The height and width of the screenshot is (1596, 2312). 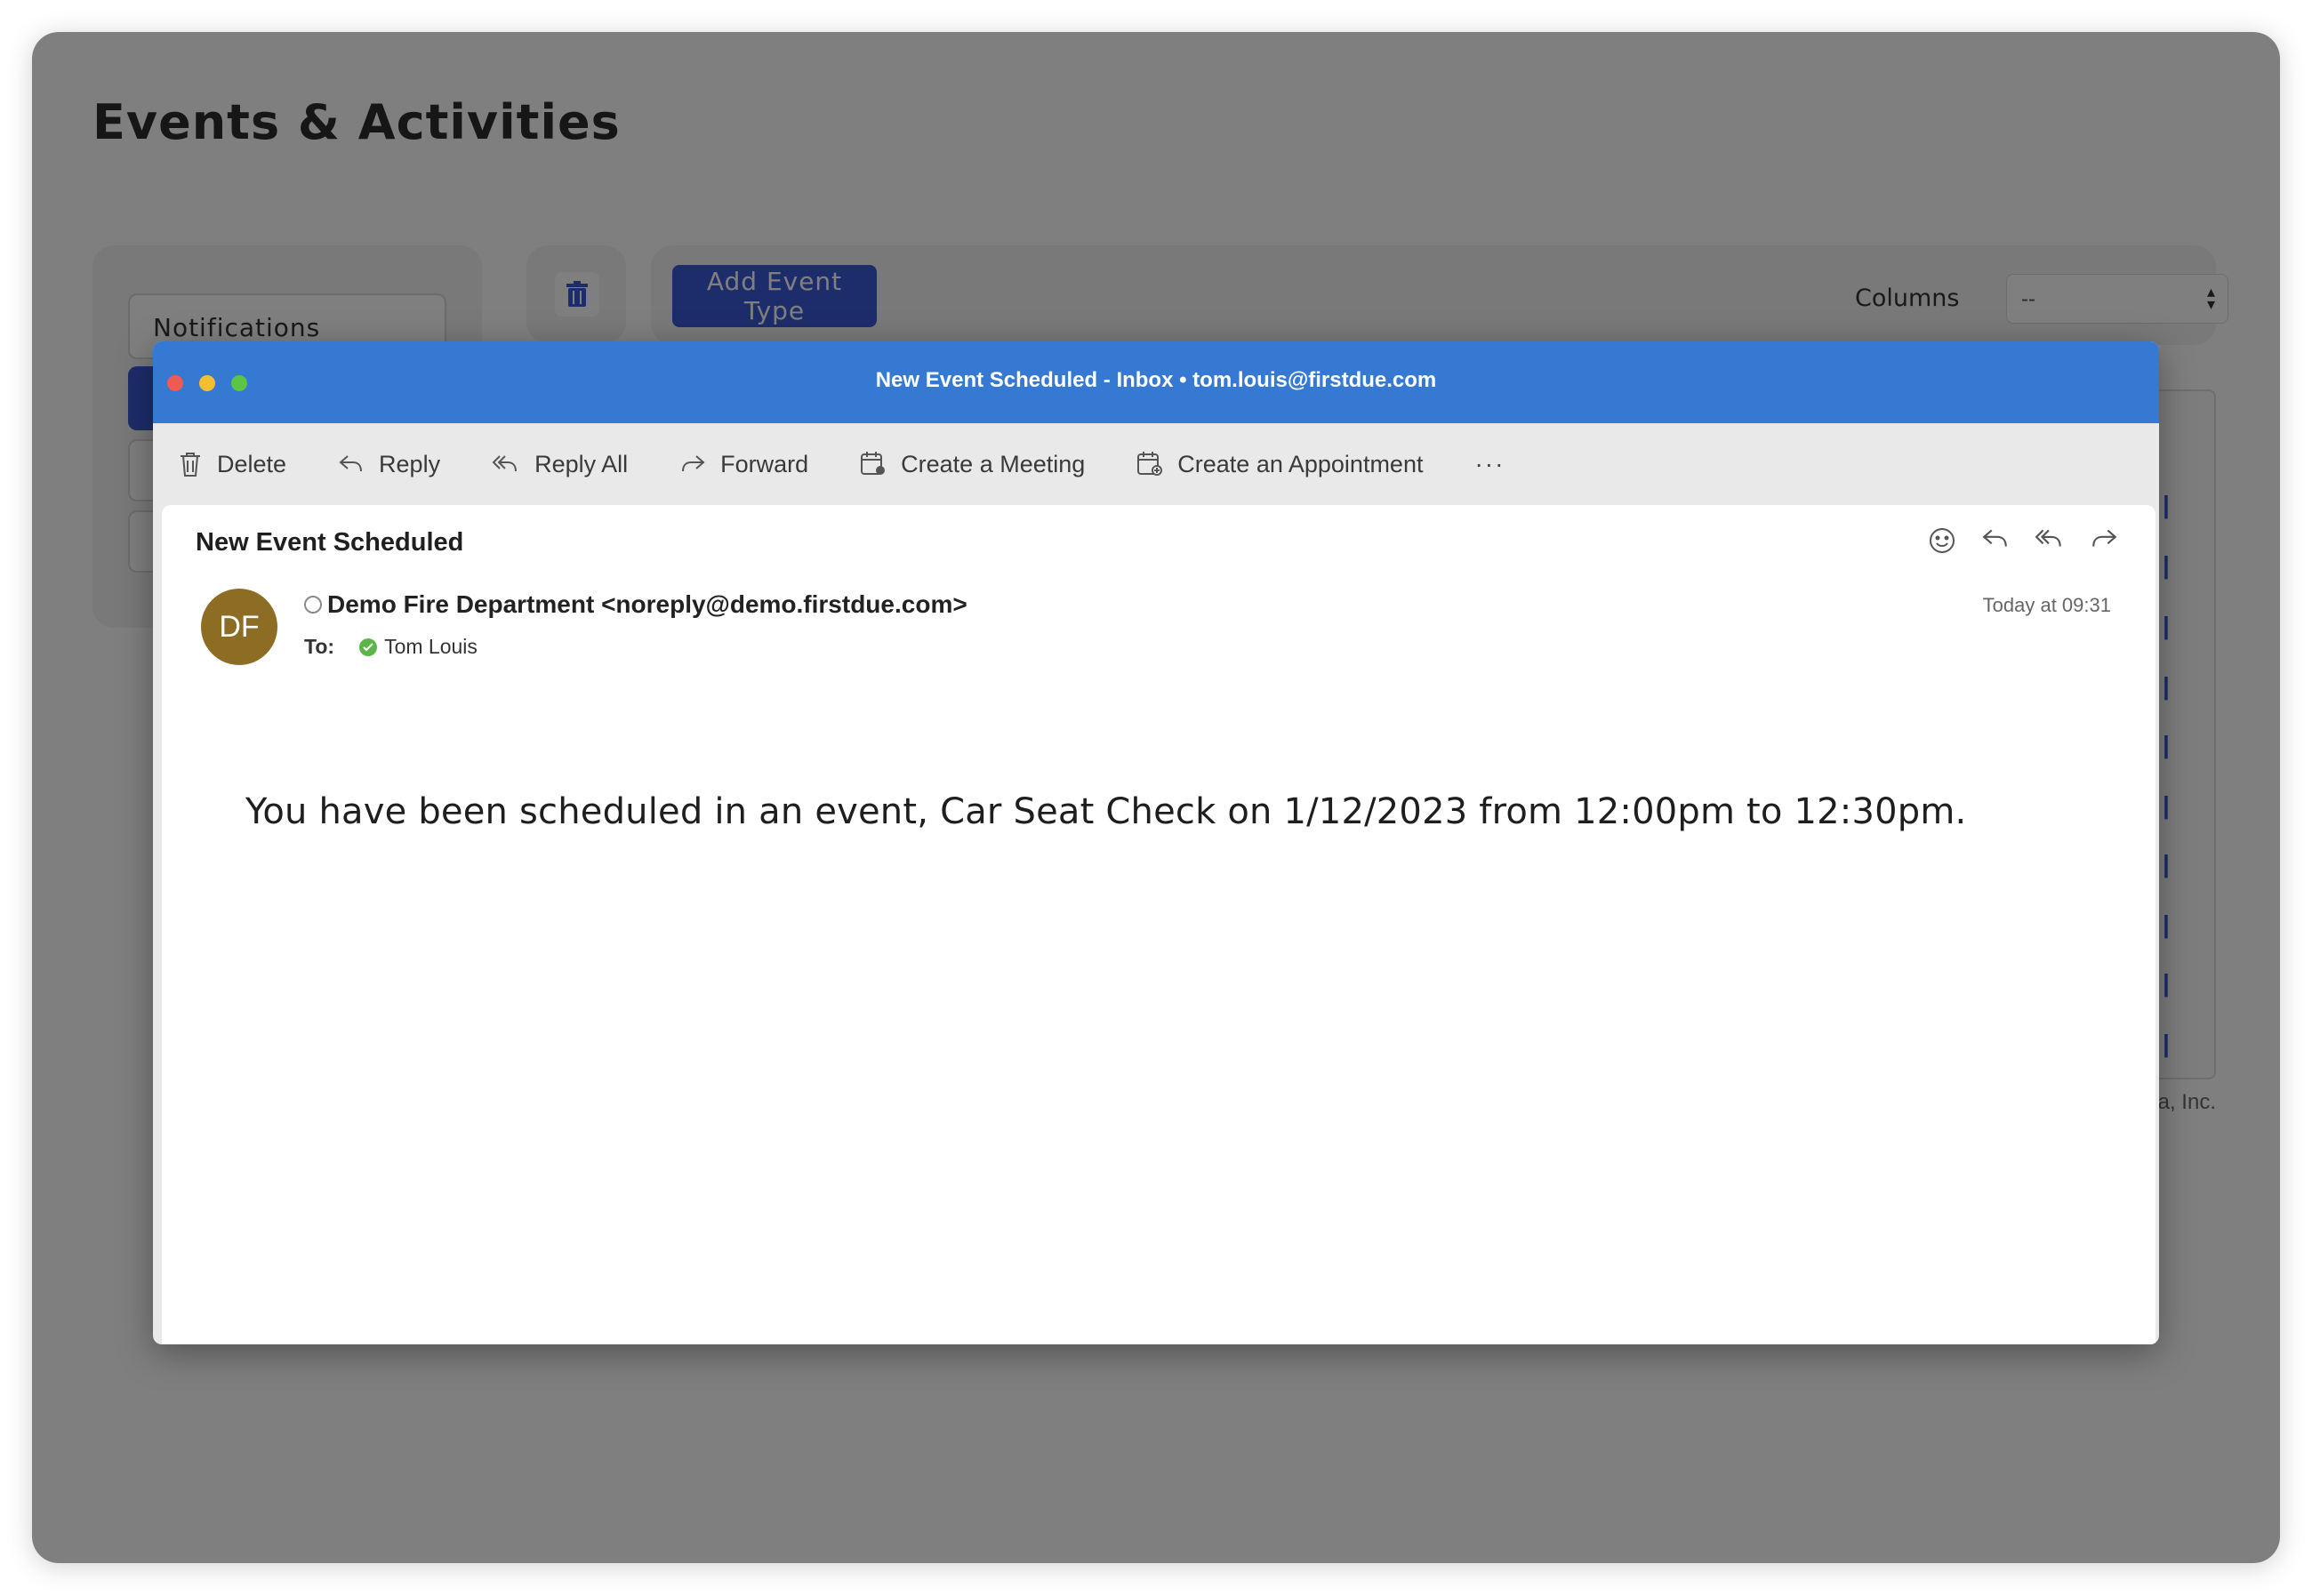 I want to click on to-label: To:, so click(x=319, y=646).